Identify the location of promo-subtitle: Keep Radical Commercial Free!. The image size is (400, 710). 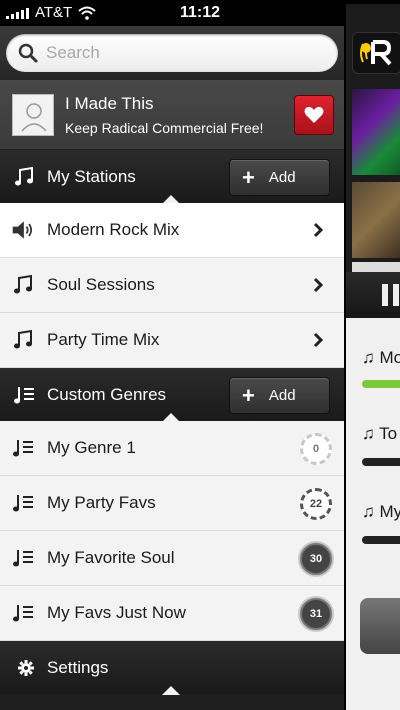
(164, 127).